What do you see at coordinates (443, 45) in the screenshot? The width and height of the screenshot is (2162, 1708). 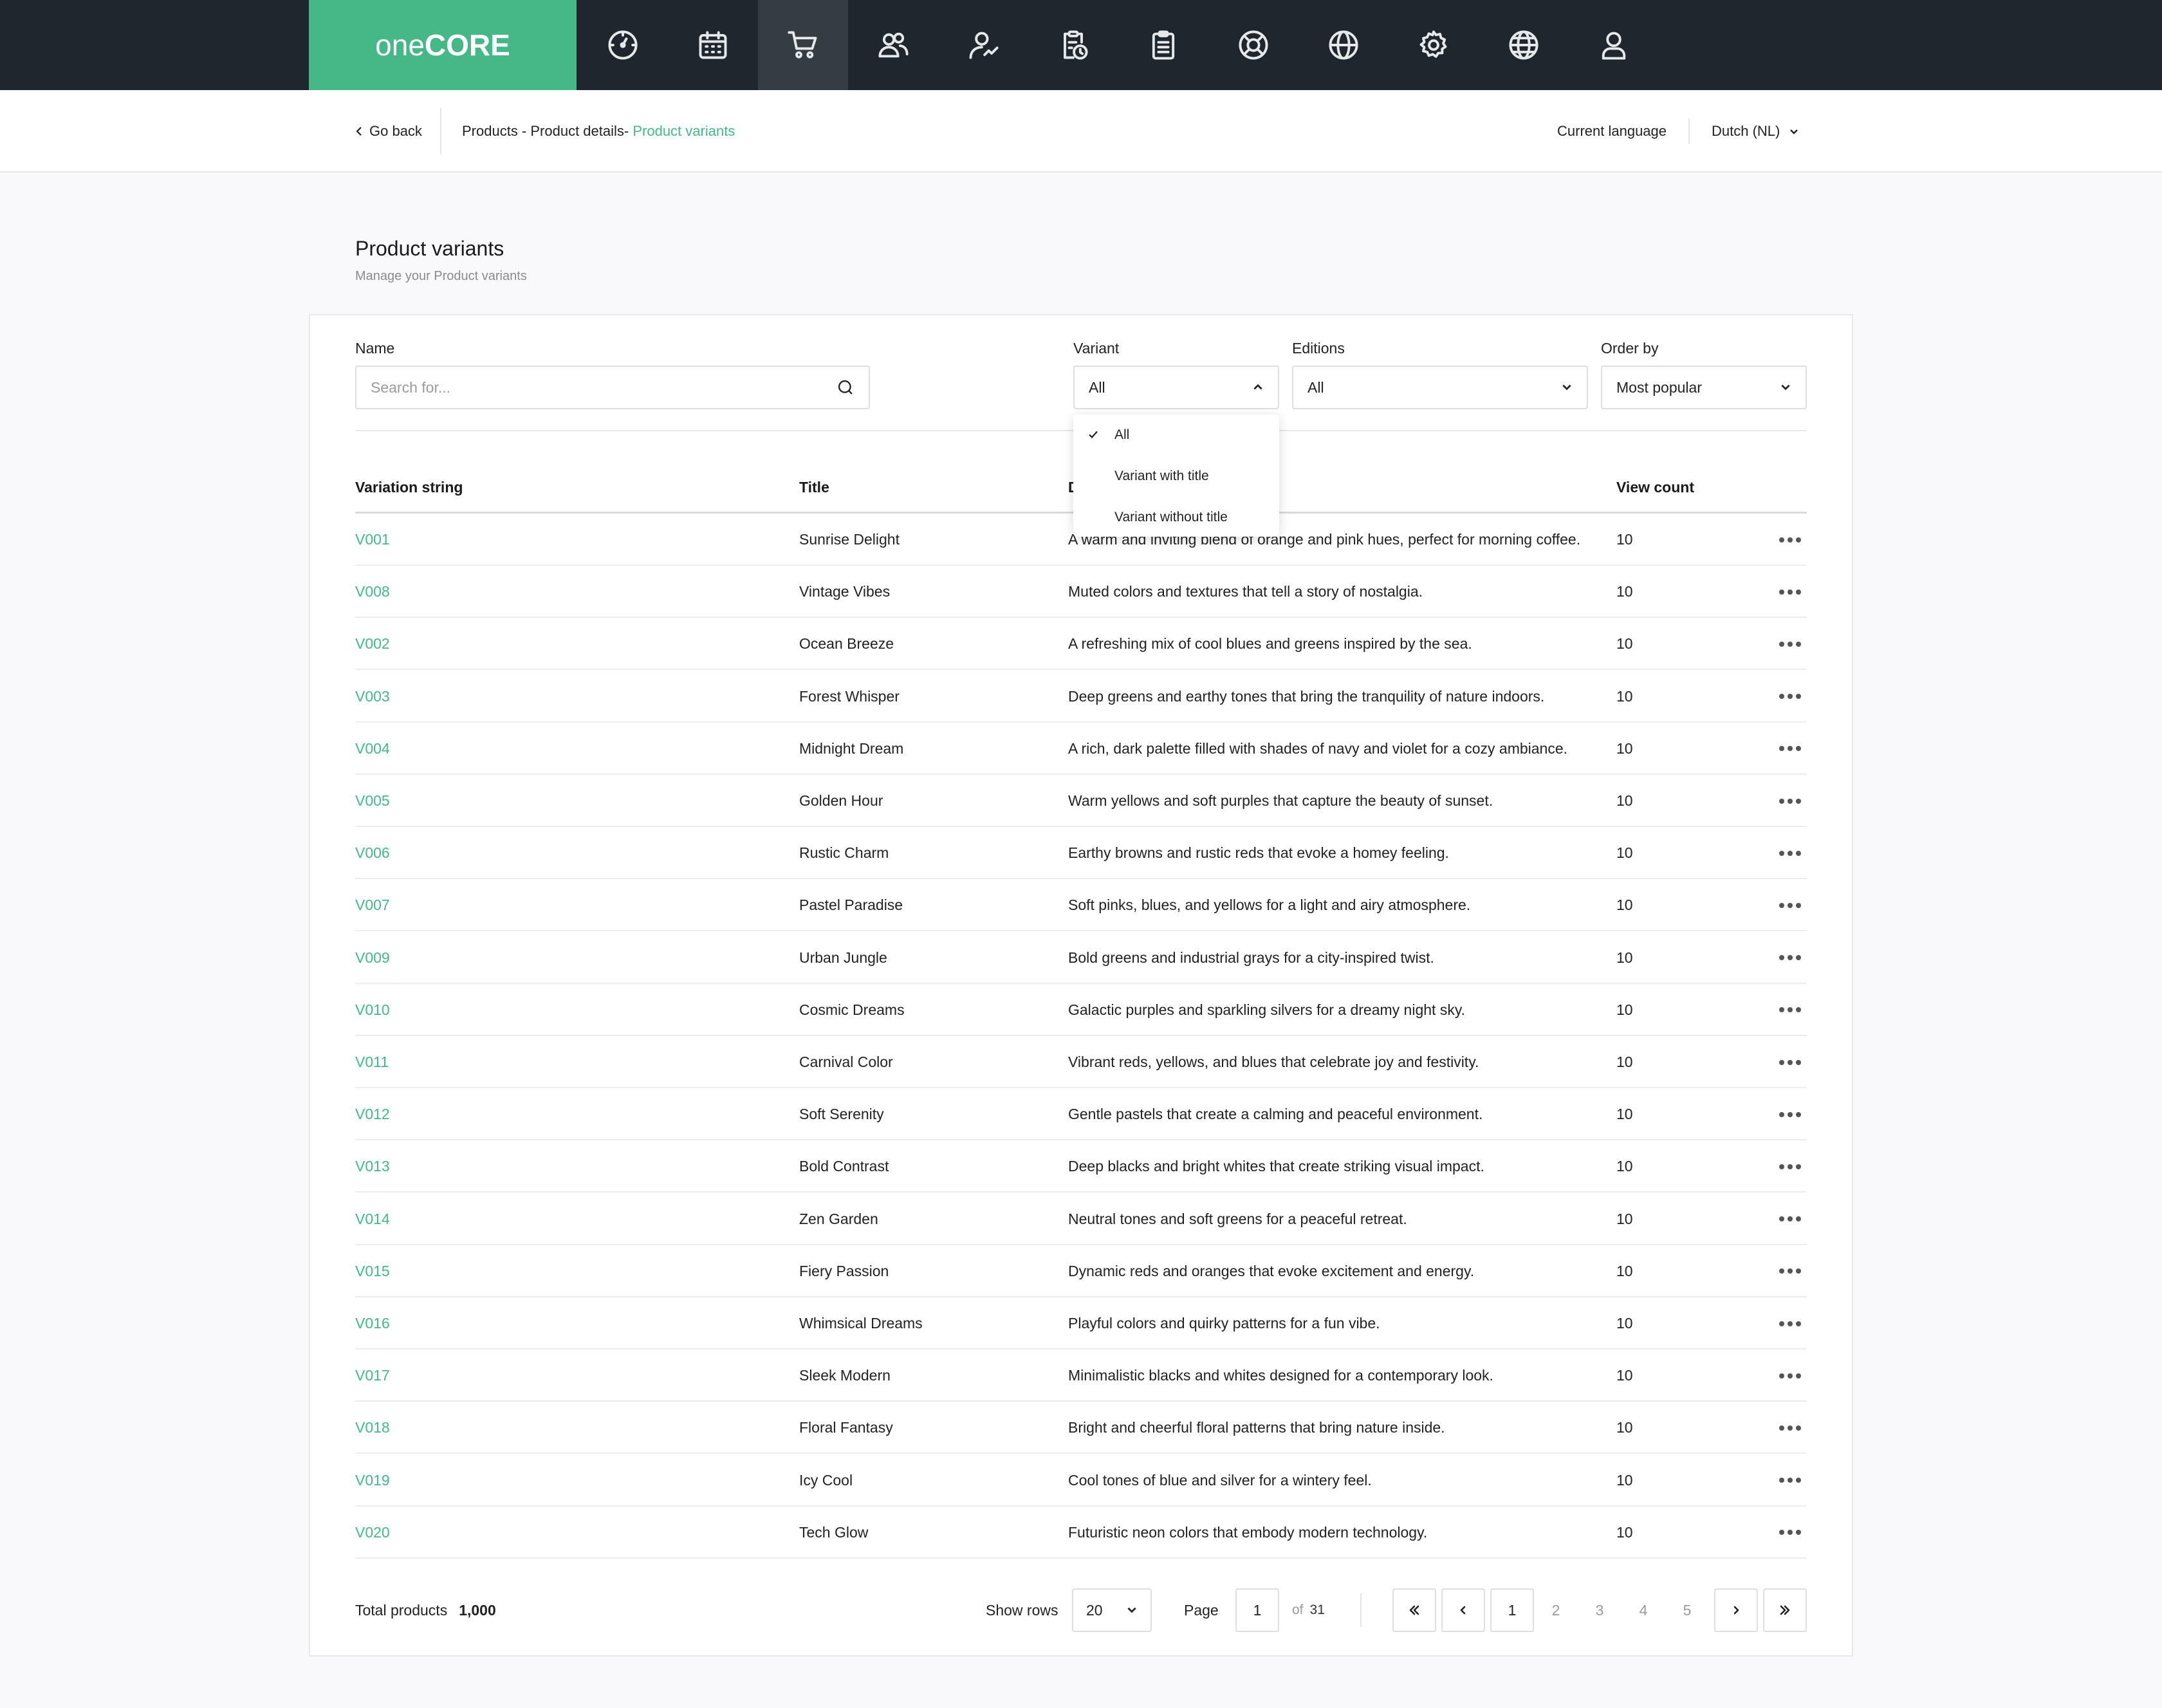 I see `logo: one CORE` at bounding box center [443, 45].